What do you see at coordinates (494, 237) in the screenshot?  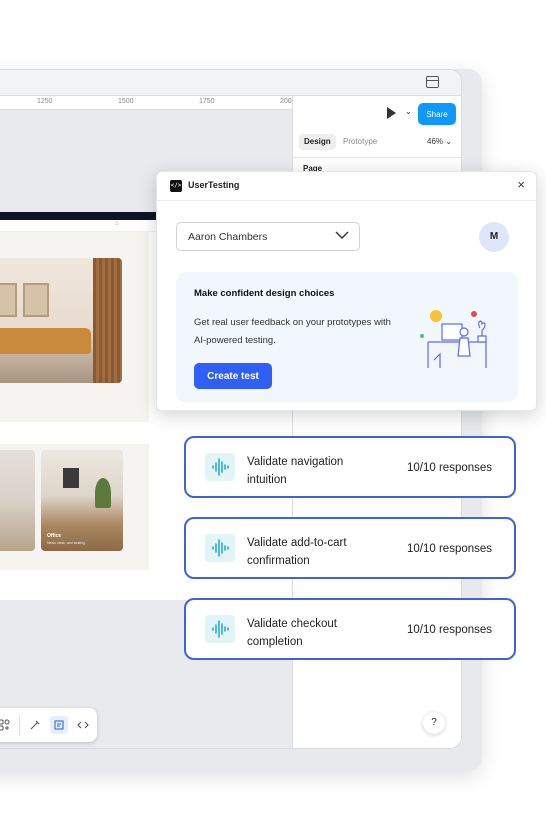 I see `avatar: M` at bounding box center [494, 237].